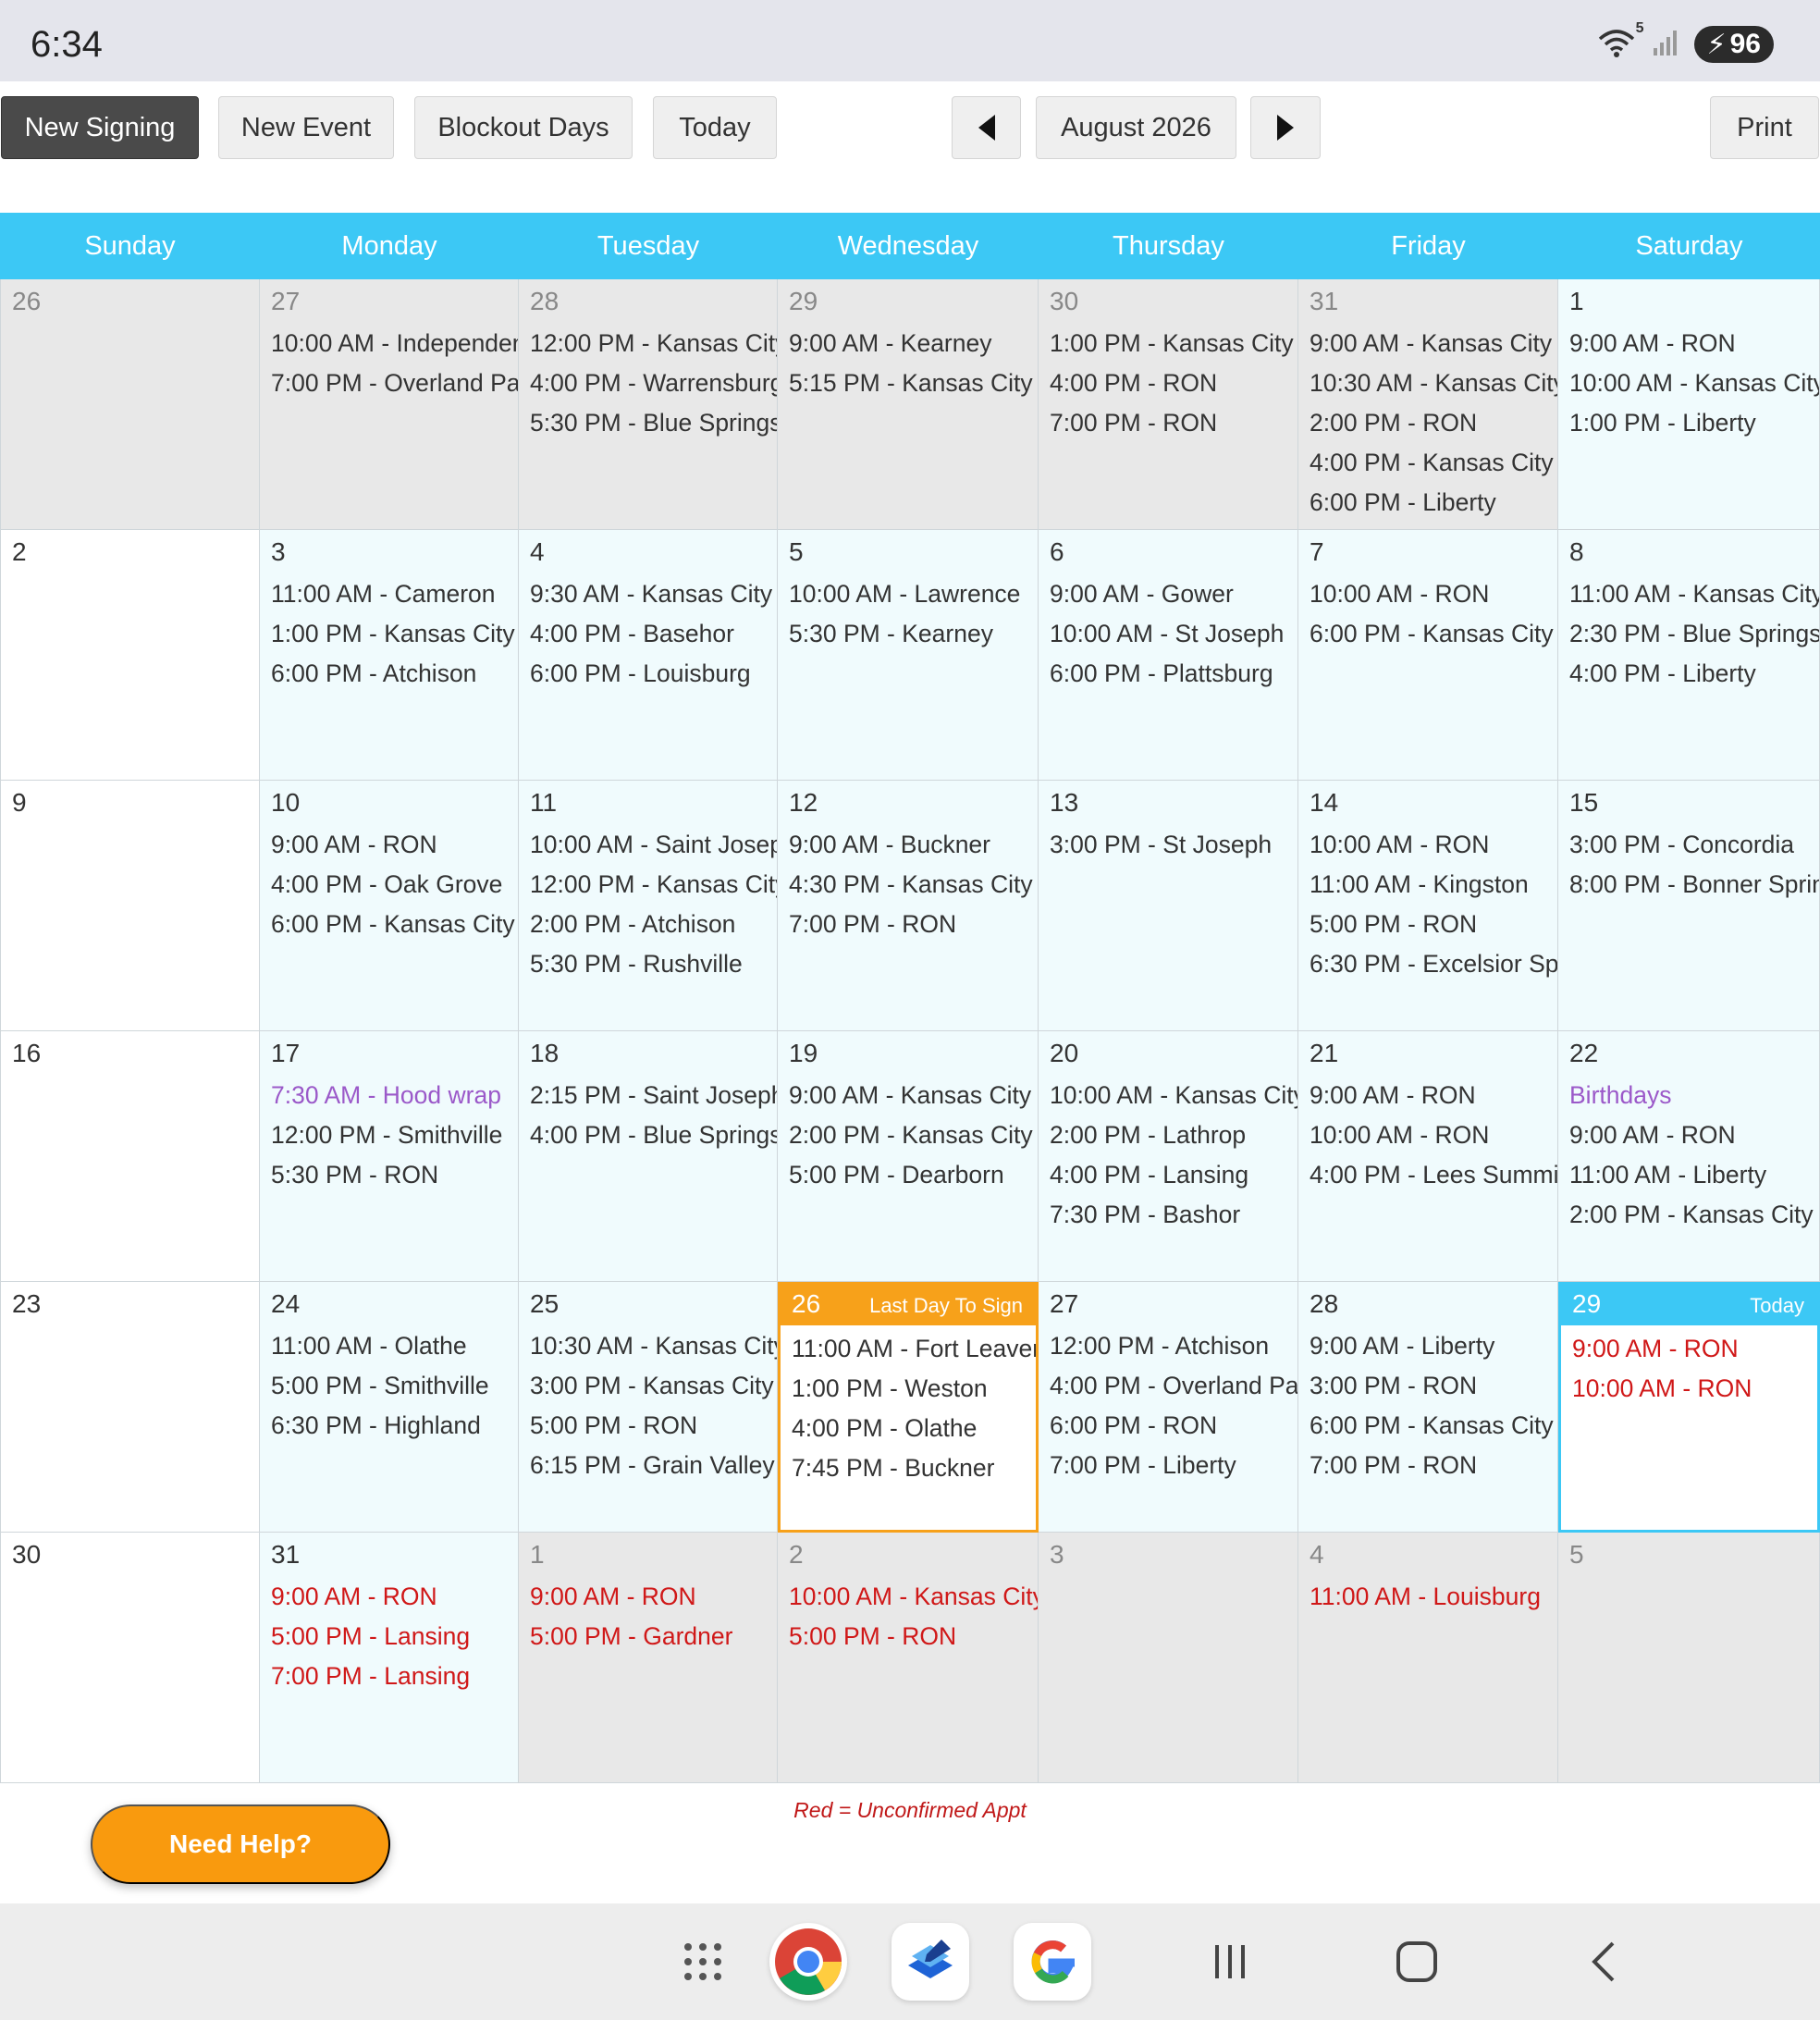 Image resolution: width=1820 pixels, height=2020 pixels. Describe the element at coordinates (715, 128) in the screenshot. I see `today-button: Today` at that location.